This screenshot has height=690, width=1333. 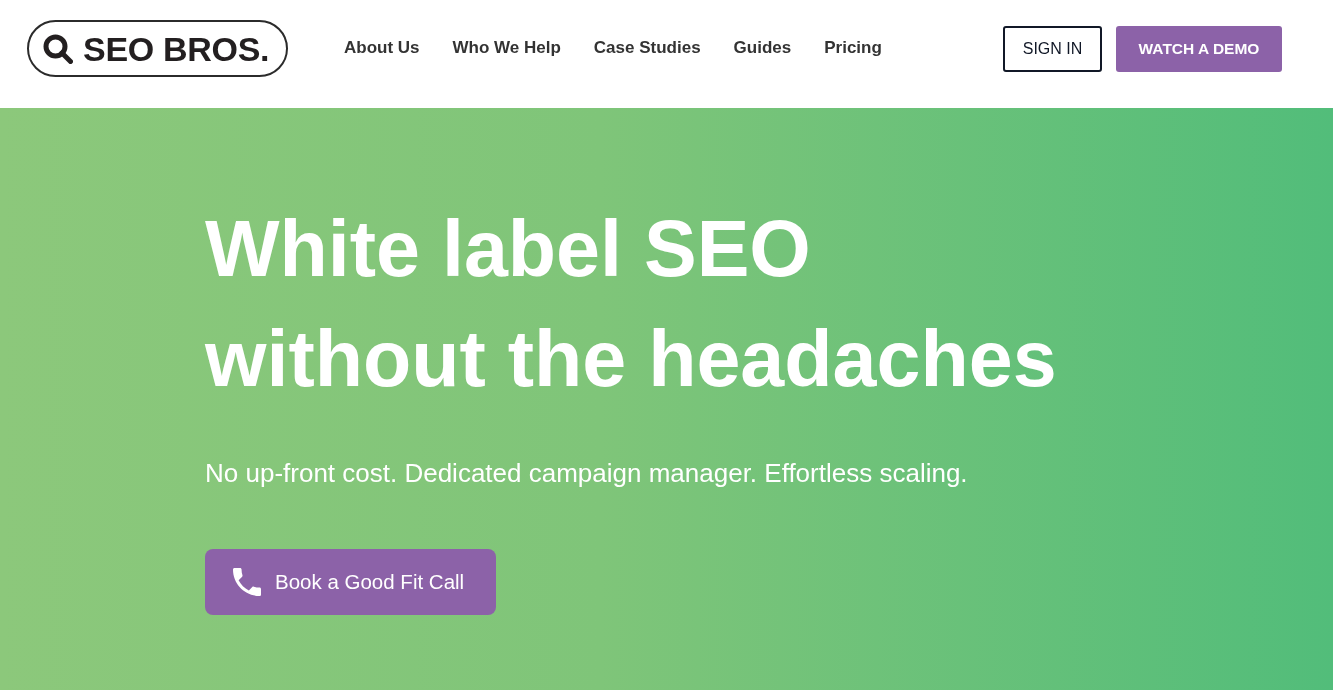 I want to click on search-icon, so click(x=58, y=48).